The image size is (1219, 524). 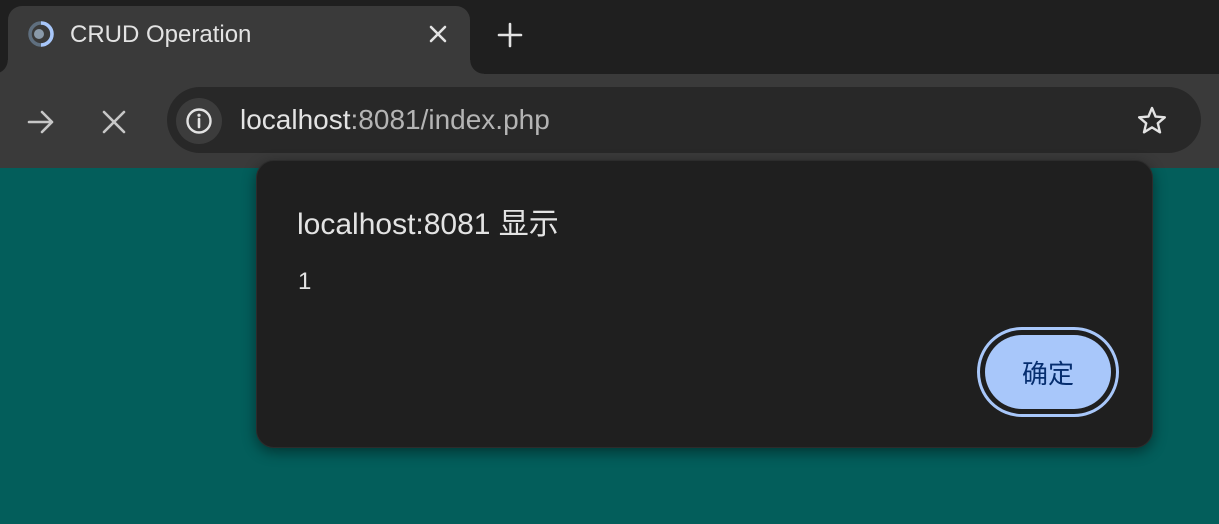 I want to click on close-icon, so click(x=438, y=34).